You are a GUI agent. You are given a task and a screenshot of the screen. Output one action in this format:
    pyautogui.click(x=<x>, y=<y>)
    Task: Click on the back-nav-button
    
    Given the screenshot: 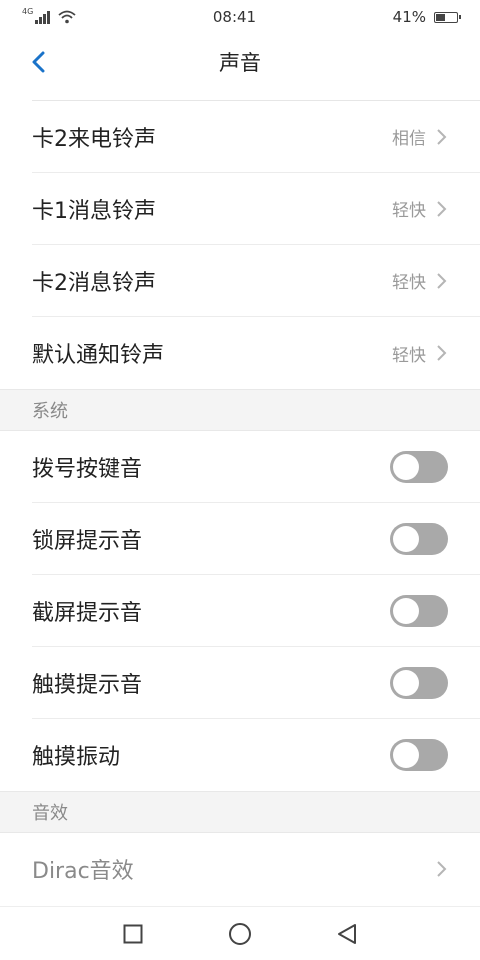 What is the action you would take?
    pyautogui.click(x=347, y=934)
    